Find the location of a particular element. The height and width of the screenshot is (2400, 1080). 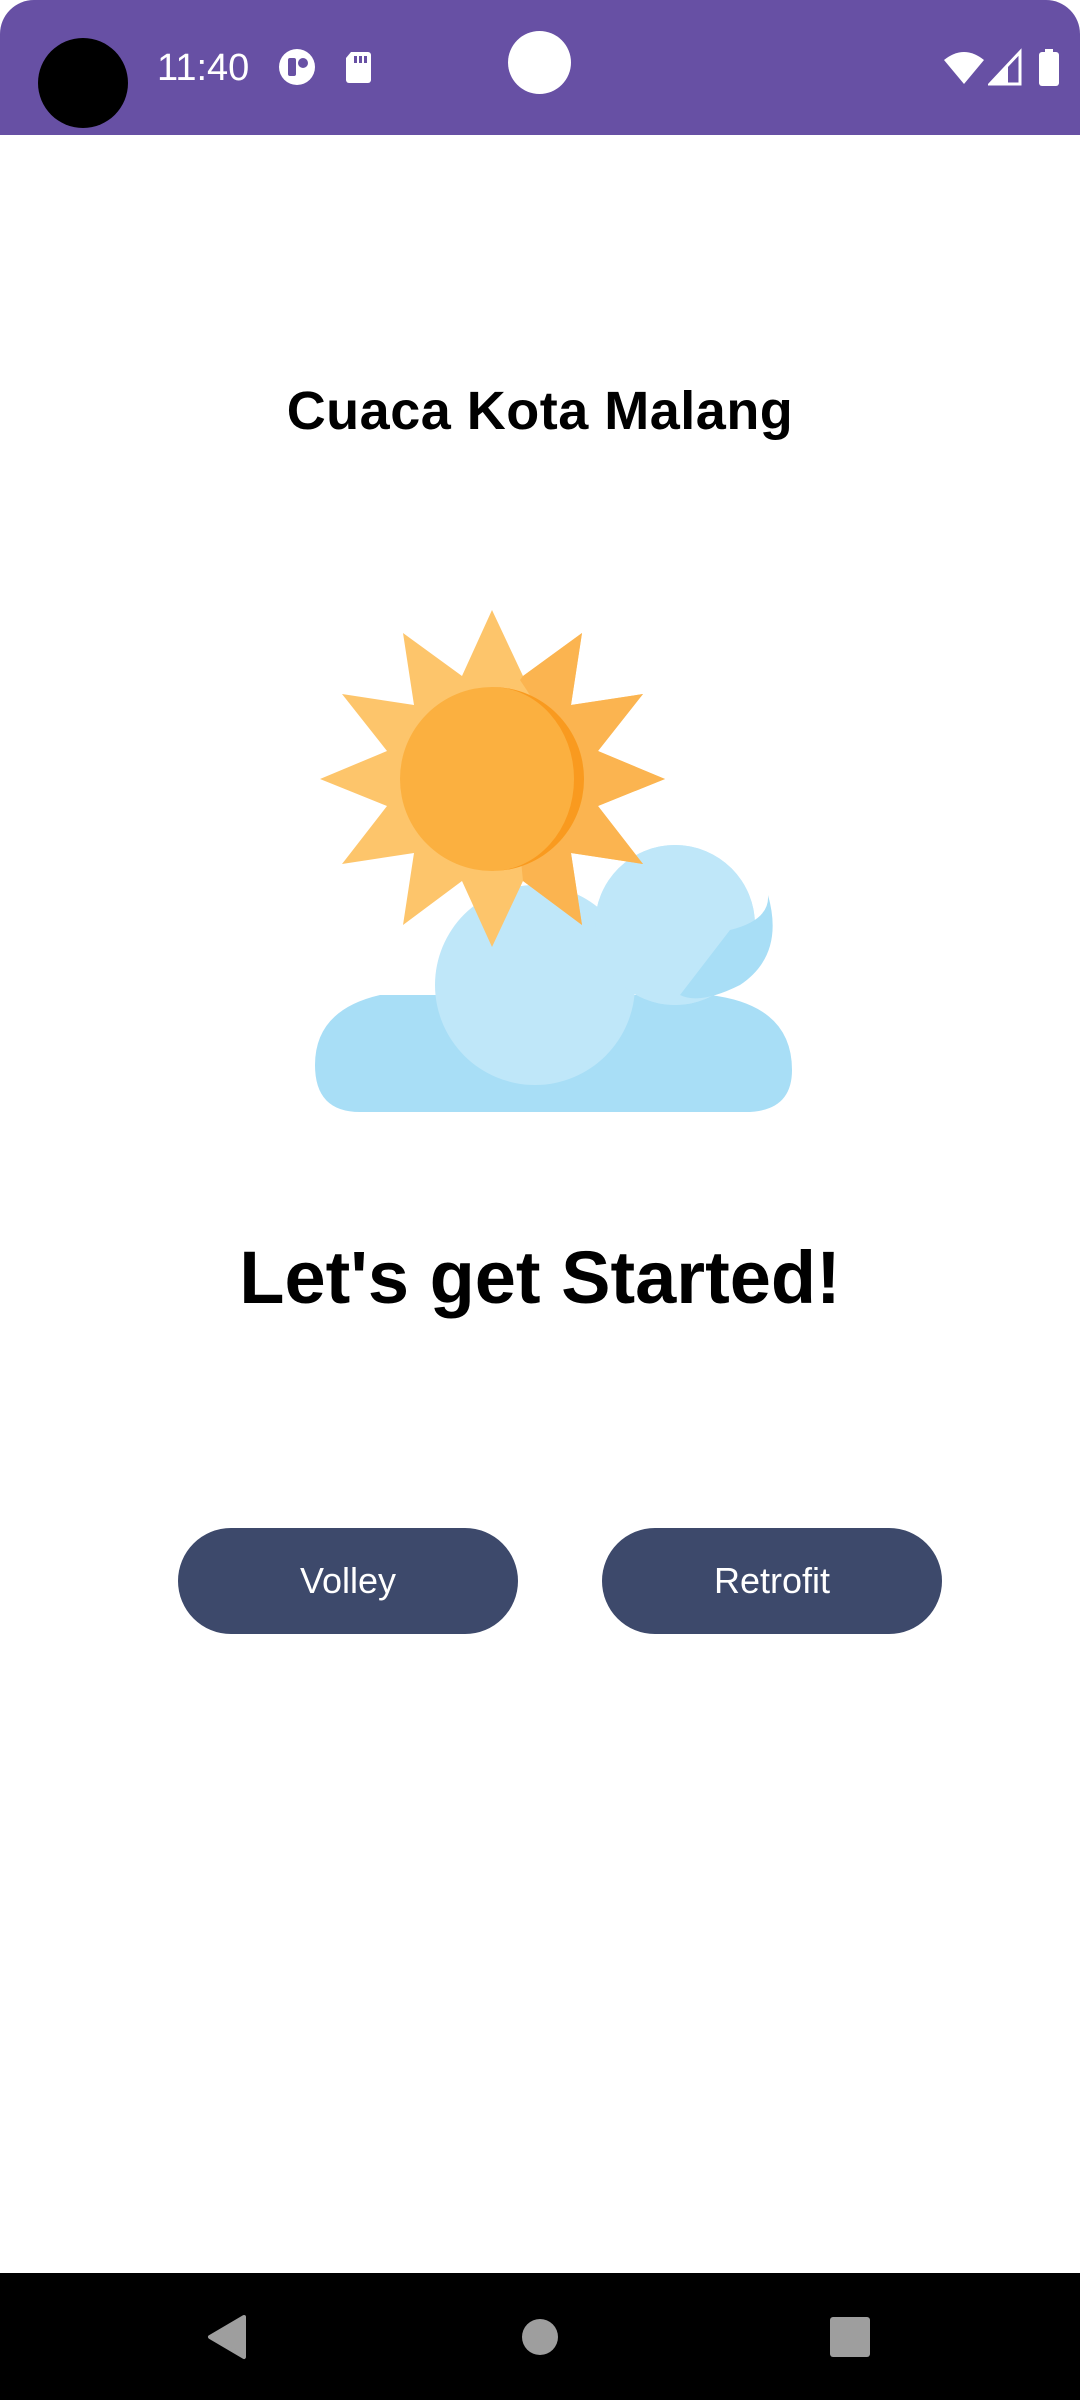

back-icon is located at coordinates (226, 2337).